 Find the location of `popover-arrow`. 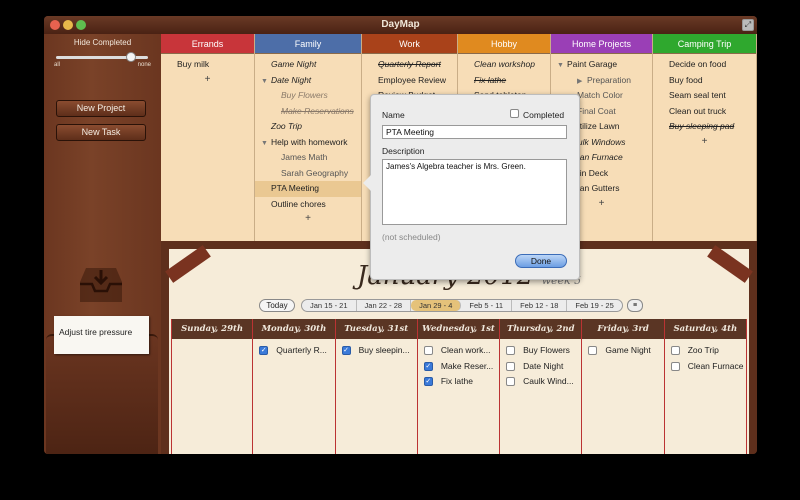

popover-arrow is located at coordinates (367, 183).